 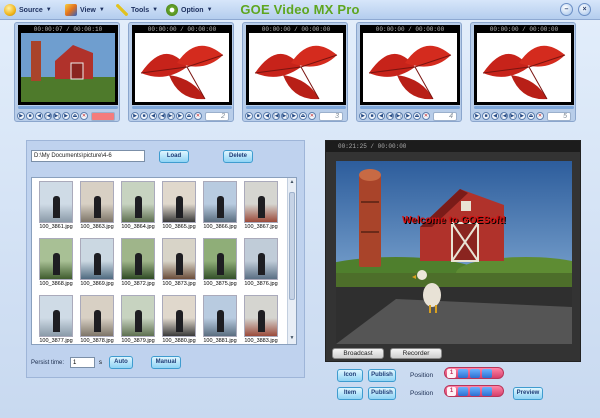 What do you see at coordinates (261, 207) in the screenshot?
I see `thumbnail-item: 100_3867.jpg` at bounding box center [261, 207].